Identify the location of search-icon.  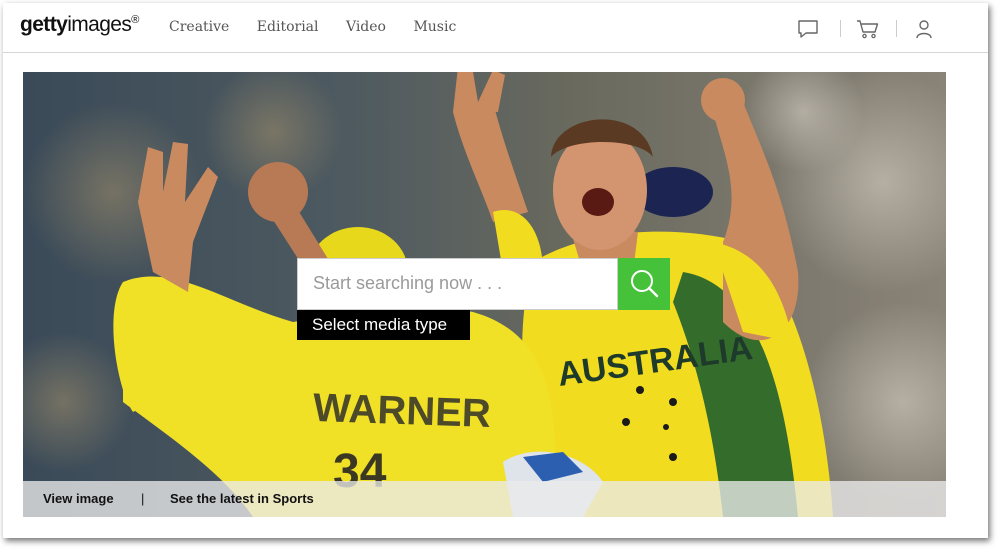
(645, 284).